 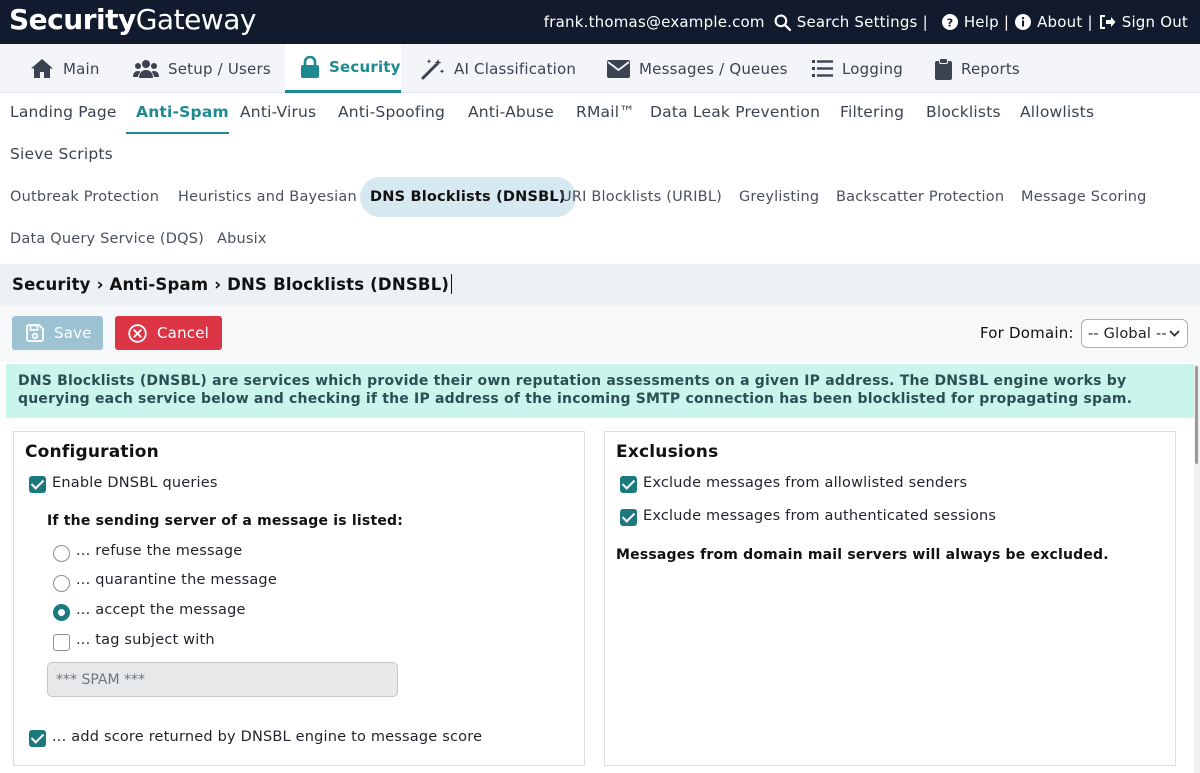 What do you see at coordinates (37, 738) in the screenshot?
I see `add-score-checkbox` at bounding box center [37, 738].